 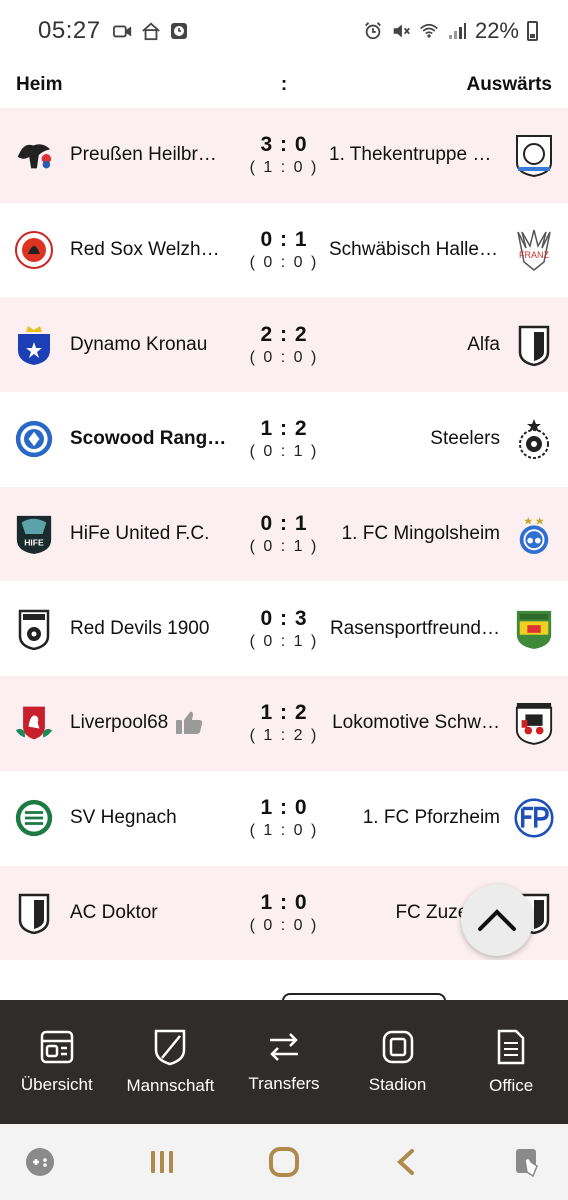 What do you see at coordinates (465, 439) in the screenshot?
I see `away-team-name: Steelers` at bounding box center [465, 439].